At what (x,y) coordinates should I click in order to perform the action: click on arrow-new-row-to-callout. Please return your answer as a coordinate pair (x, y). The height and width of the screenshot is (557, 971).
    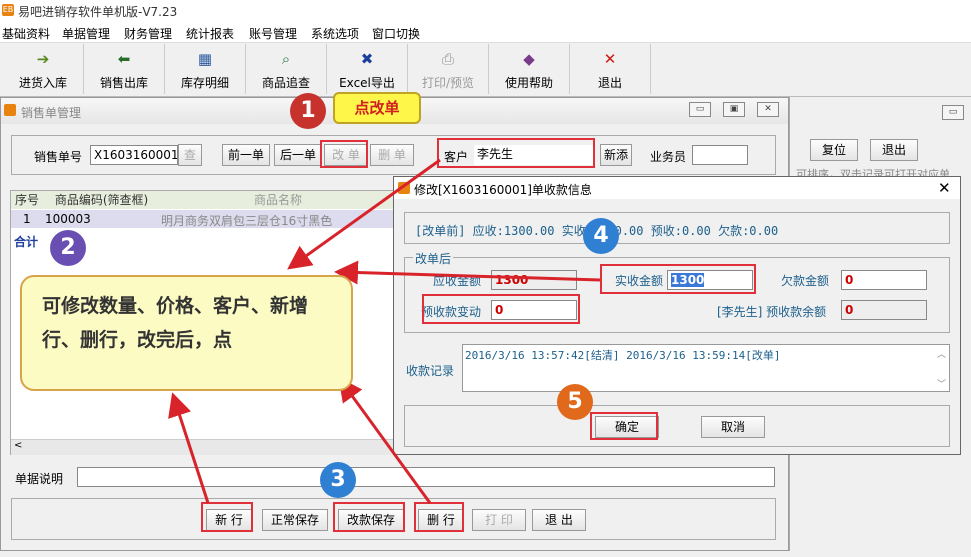
    Looking at the image, I should click on (189, 448).